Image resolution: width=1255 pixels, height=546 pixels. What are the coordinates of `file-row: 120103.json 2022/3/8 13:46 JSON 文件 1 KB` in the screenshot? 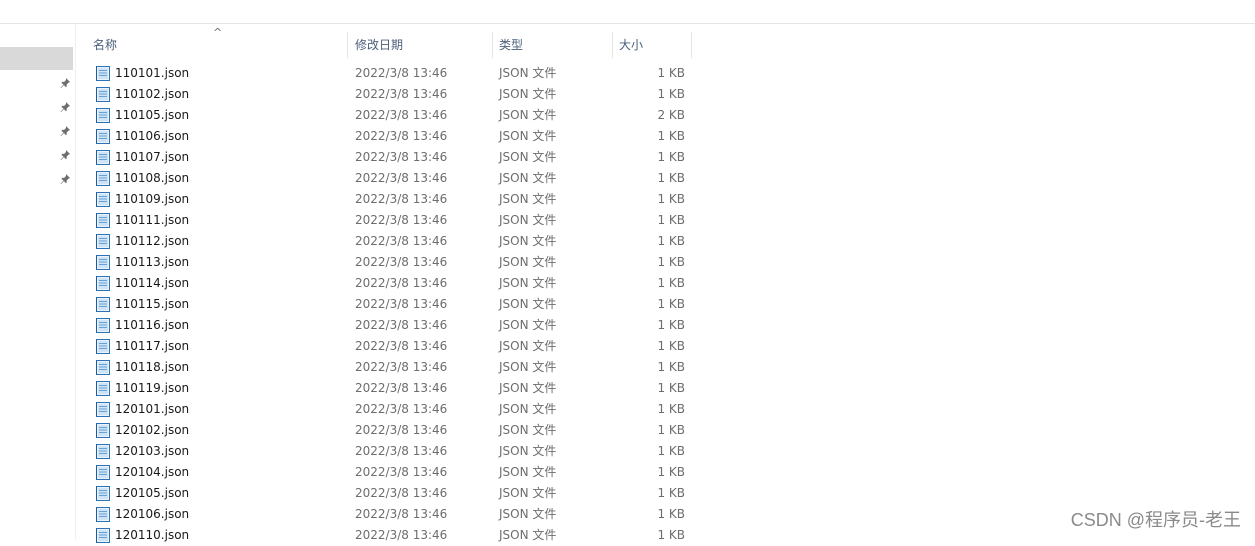 It's located at (395, 451).